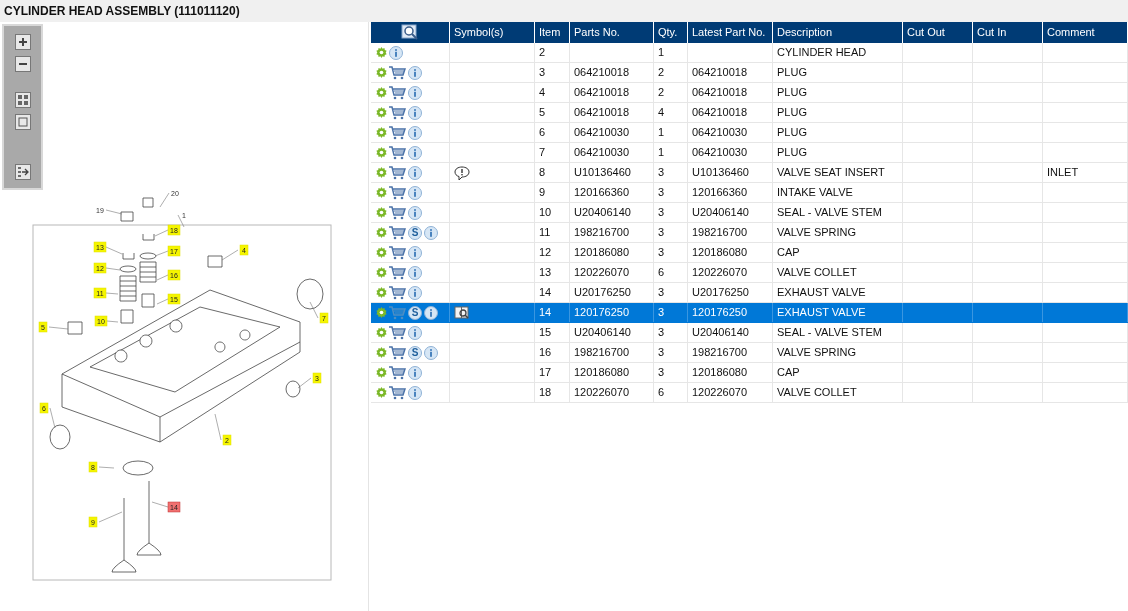  Describe the element at coordinates (661, 393) in the screenshot. I see `table-cell-text: 6` at that location.